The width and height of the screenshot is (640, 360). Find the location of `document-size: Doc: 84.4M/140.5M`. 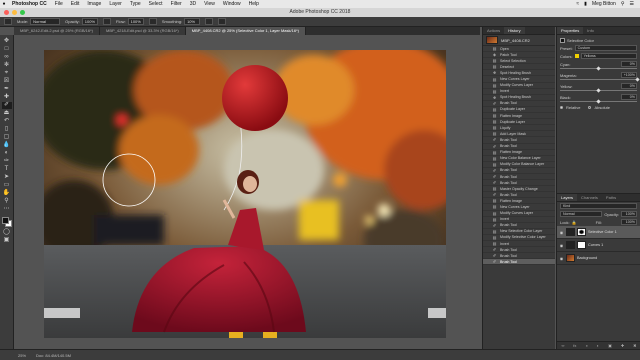

document-size: Doc: 84.4M/140.5M is located at coordinates (53, 355).